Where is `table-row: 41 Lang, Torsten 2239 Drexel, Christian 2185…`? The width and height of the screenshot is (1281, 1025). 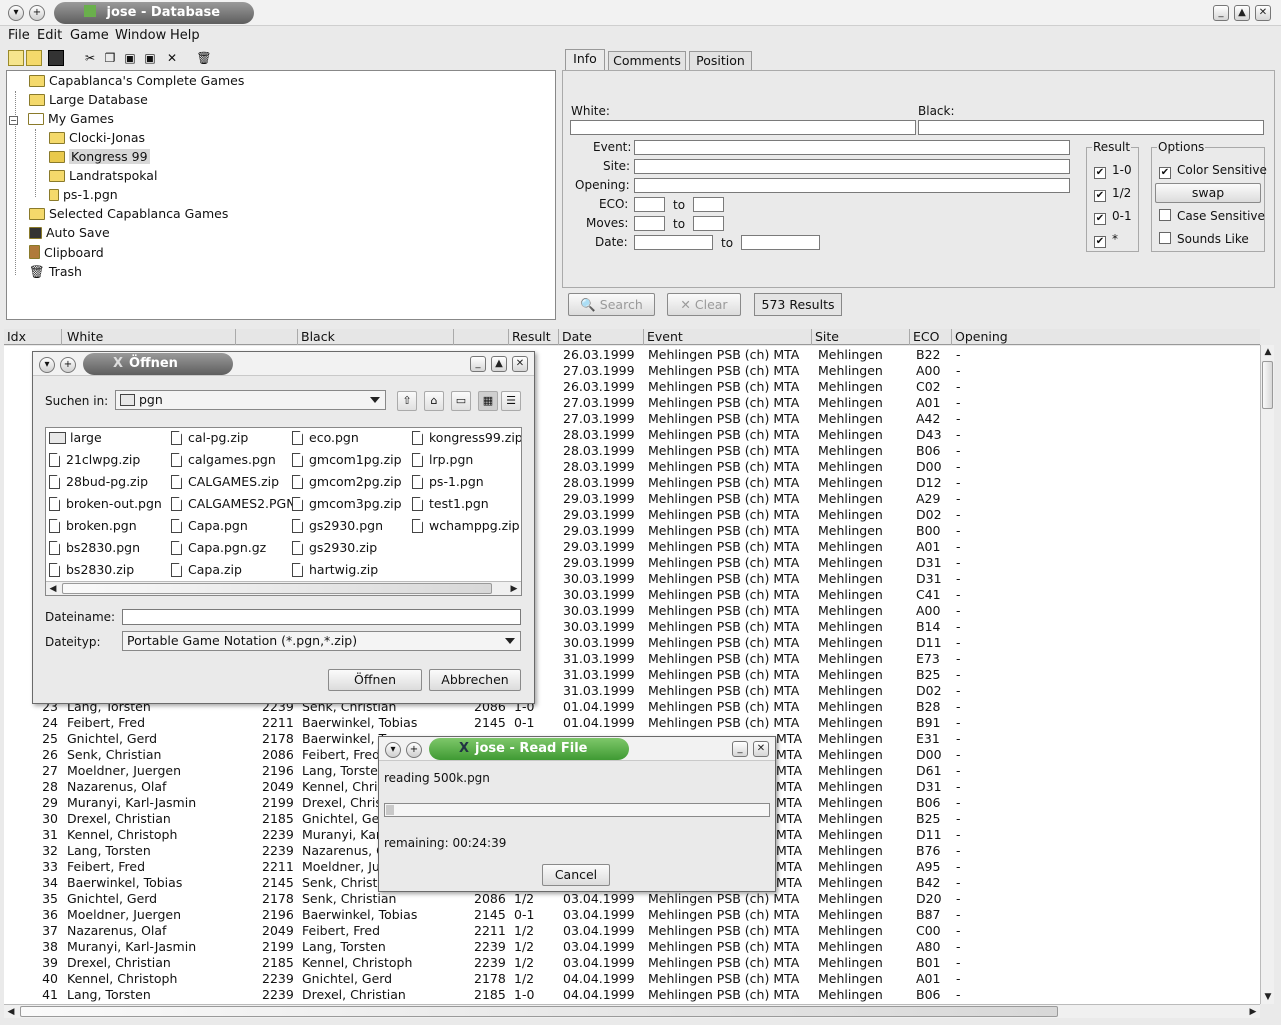 table-row: 41 Lang, Torsten 2239 Drexel, Christian 2185… is located at coordinates (632, 995).